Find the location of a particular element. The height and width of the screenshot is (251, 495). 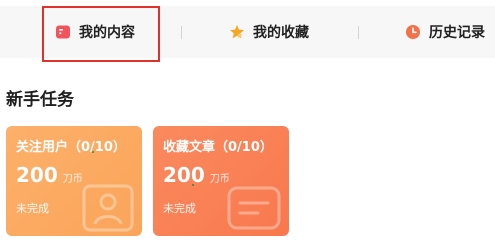

tab-label: 我的内容 is located at coordinates (107, 33).